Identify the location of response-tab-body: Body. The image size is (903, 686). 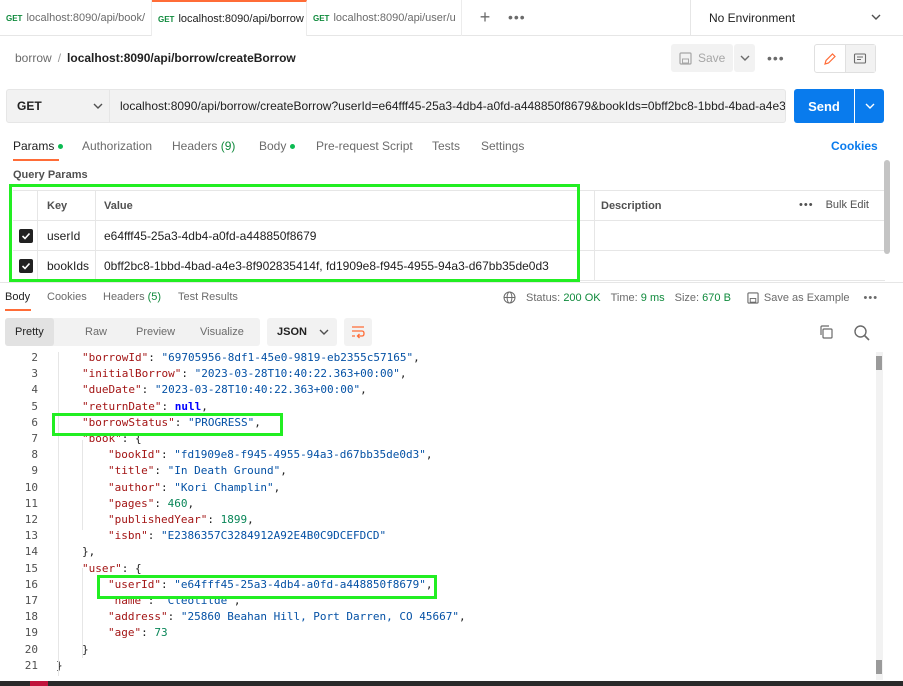
(17, 297).